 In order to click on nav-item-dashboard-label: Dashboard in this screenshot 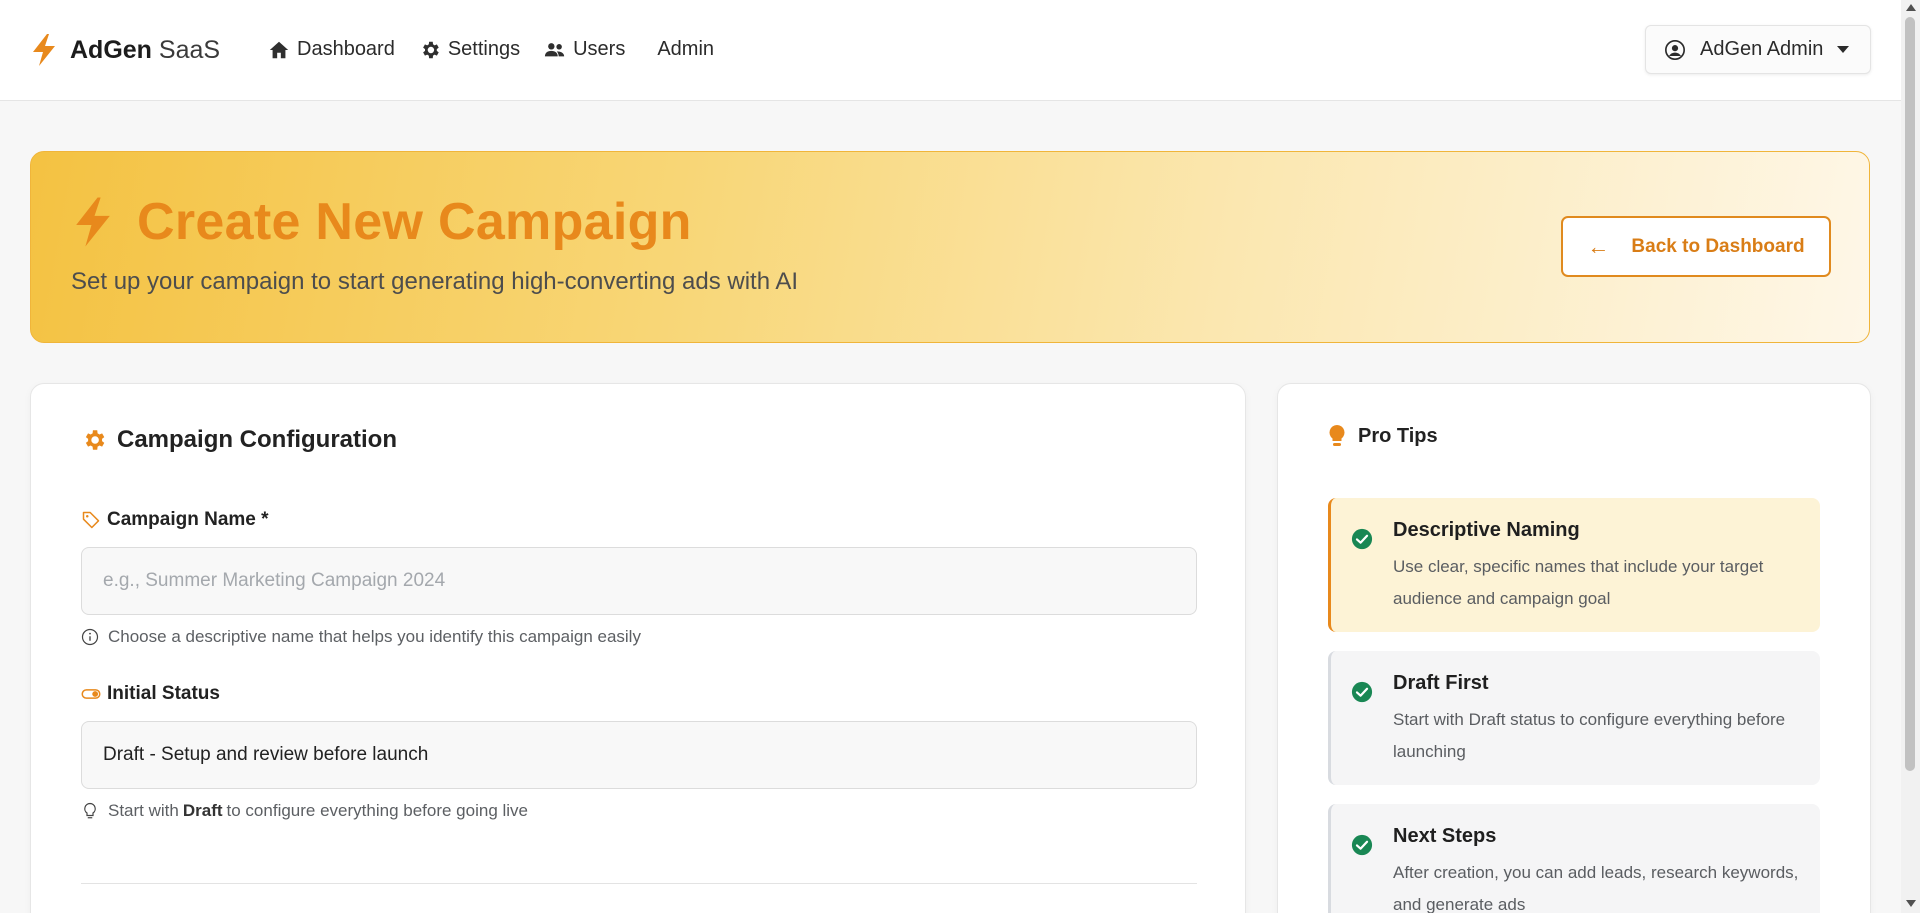, I will do `click(346, 49)`.